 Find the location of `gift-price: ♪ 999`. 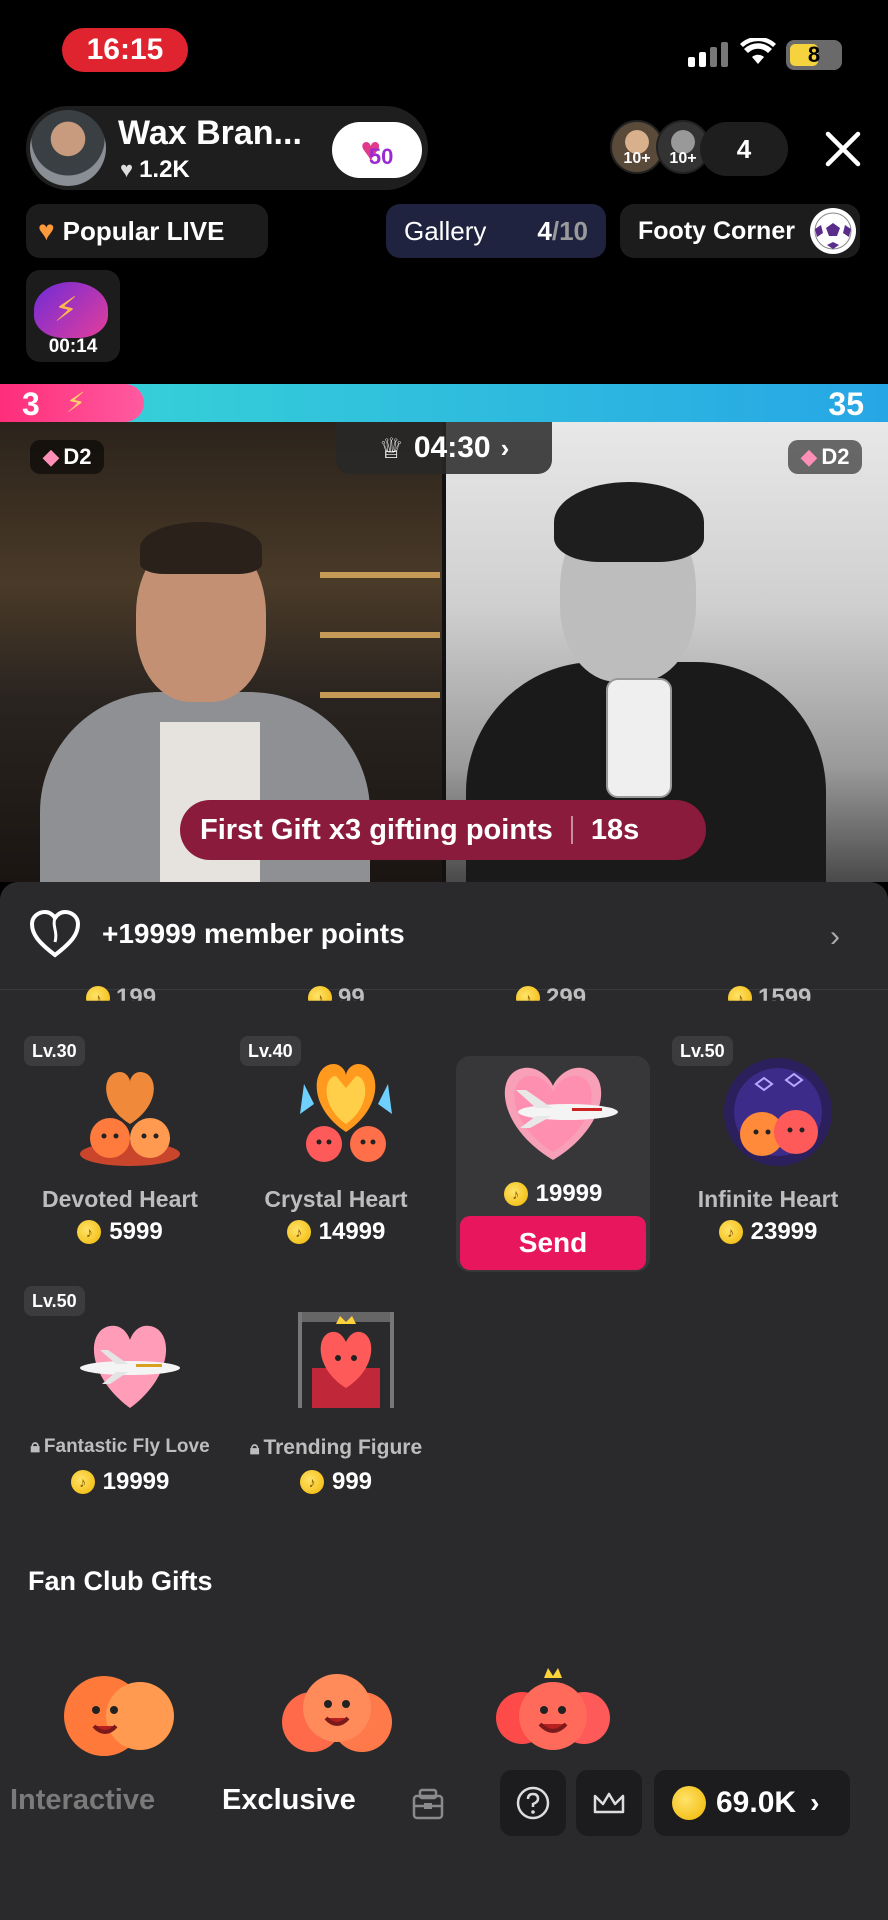

gift-price: ♪ 999 is located at coordinates (336, 1482).